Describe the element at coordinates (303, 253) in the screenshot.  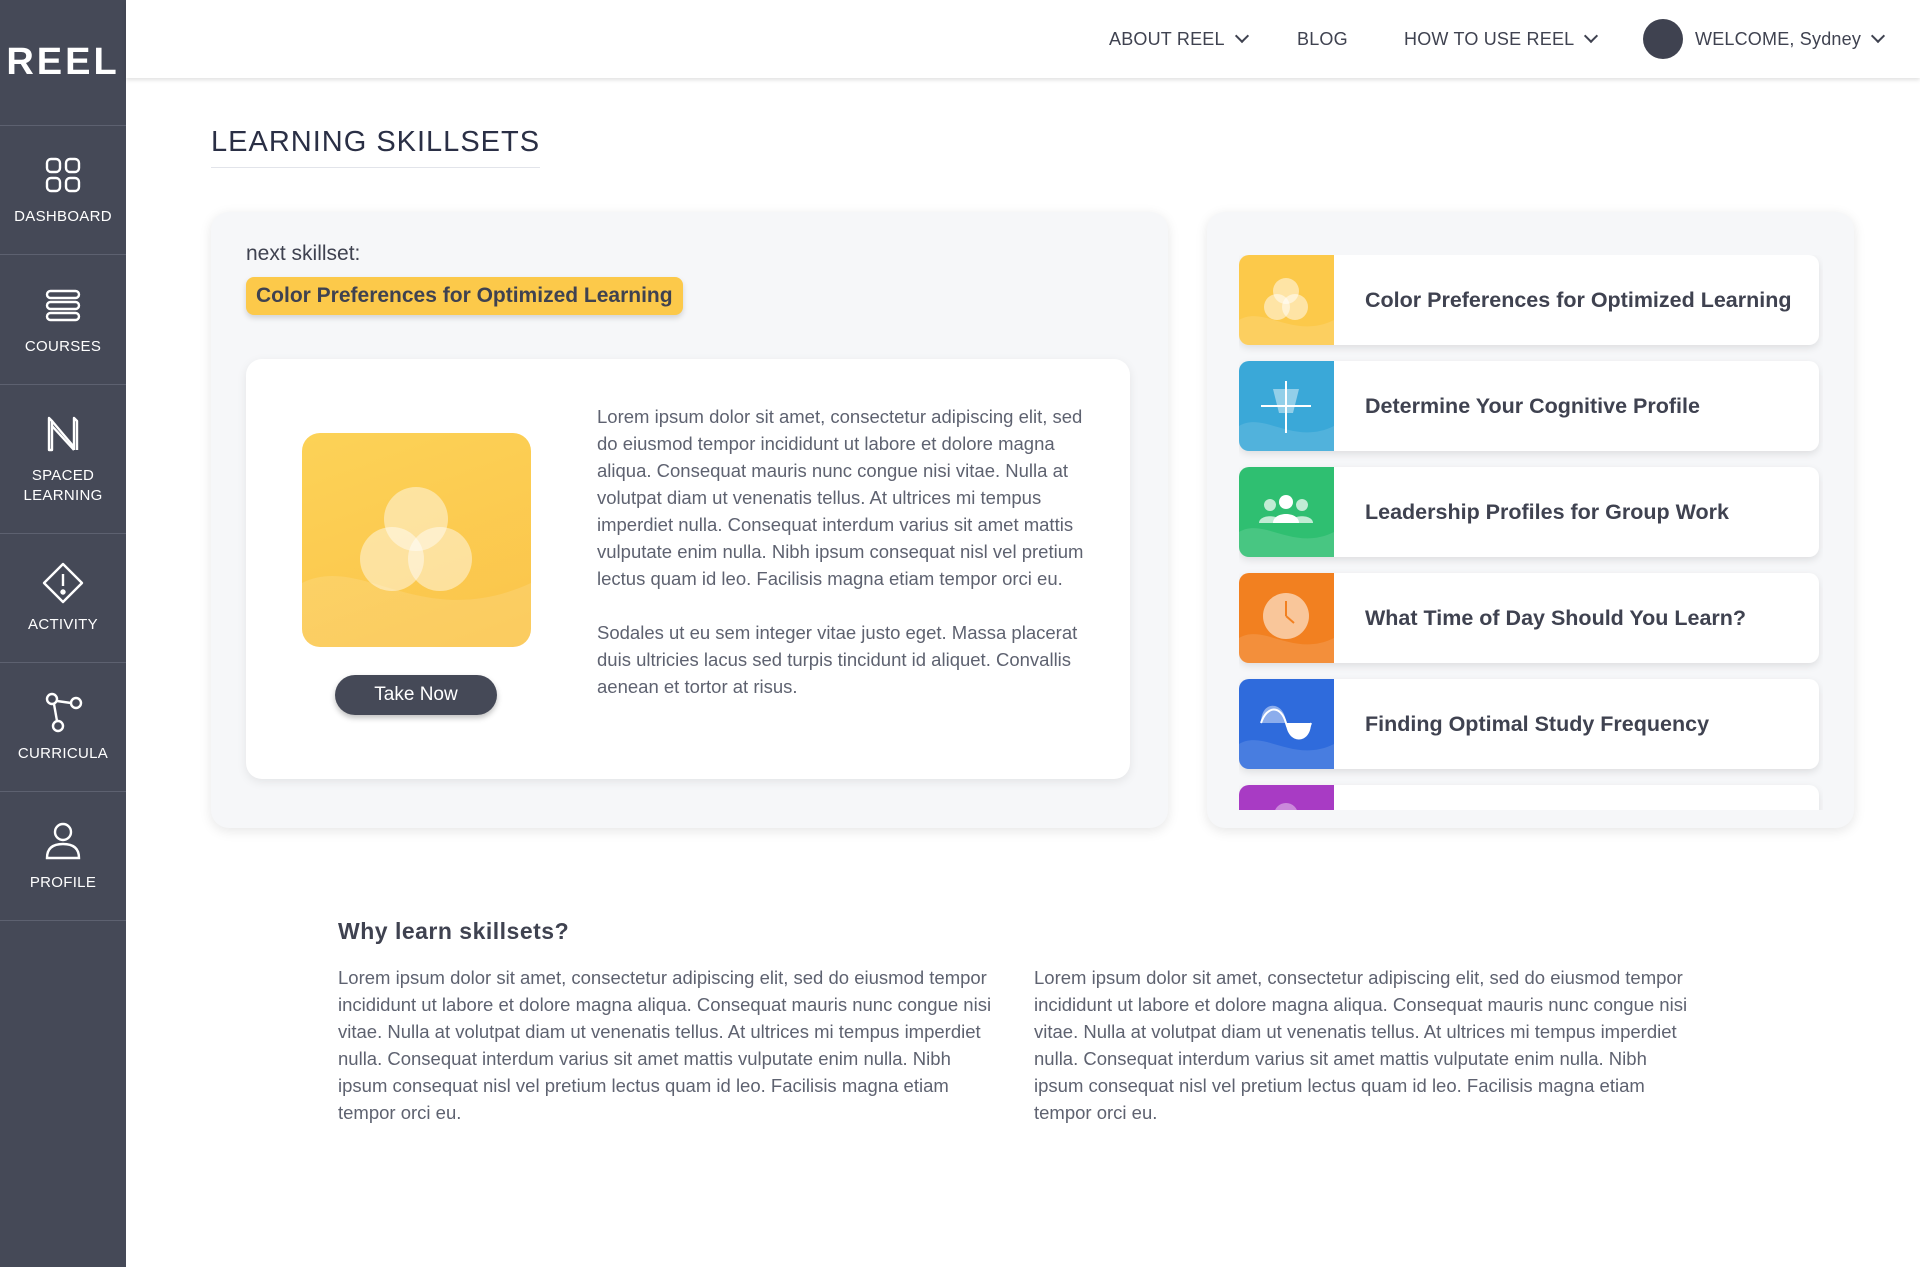
I see `next-skillset-label: next skillset:` at that location.